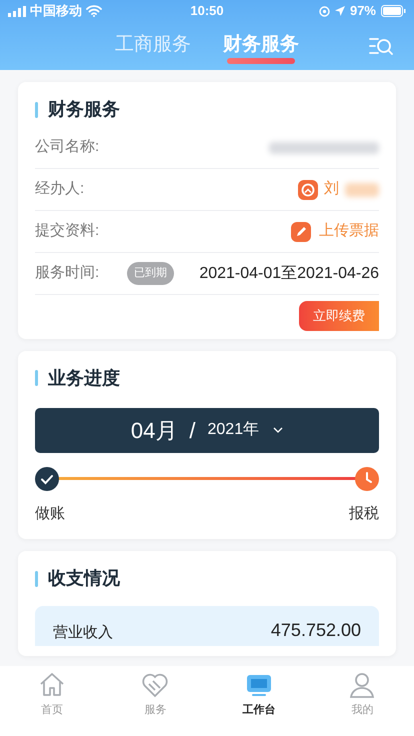 Image resolution: width=414 pixels, height=736 pixels. Describe the element at coordinates (315, 630) in the screenshot. I see `income-amount: 475.752.00` at that location.